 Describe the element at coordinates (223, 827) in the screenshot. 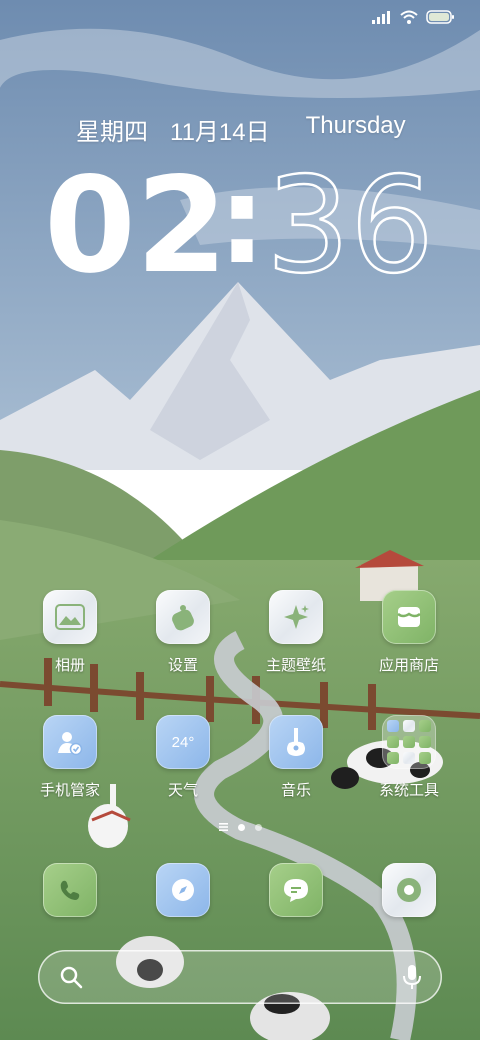

I see `menu-lines-icon` at that location.